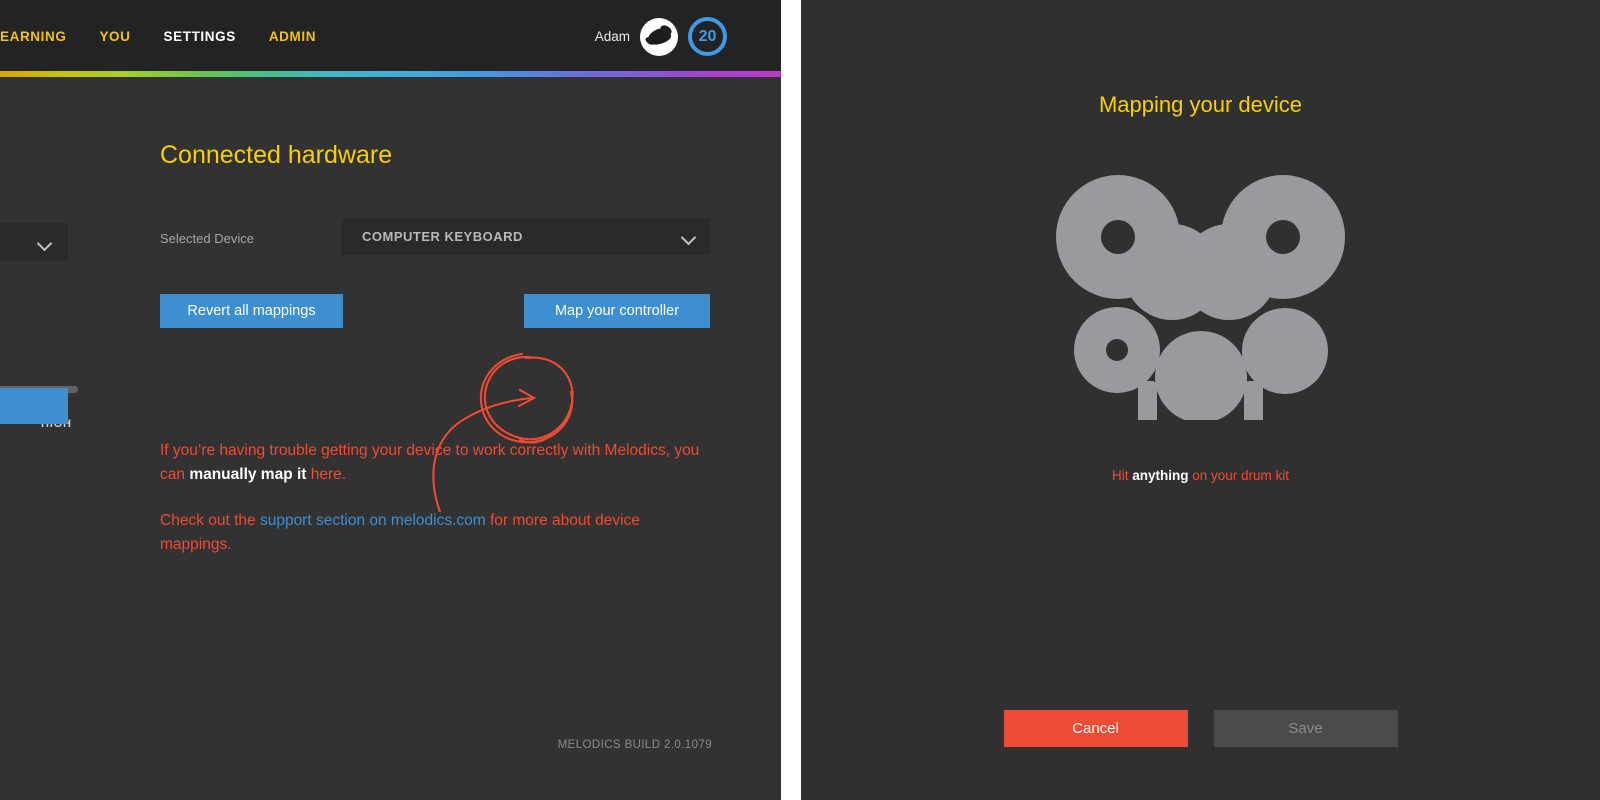  Describe the element at coordinates (390, 35) in the screenshot. I see `top-navigation-bar: EARNING YOU SETTINGS ADMIN Adam 20` at that location.